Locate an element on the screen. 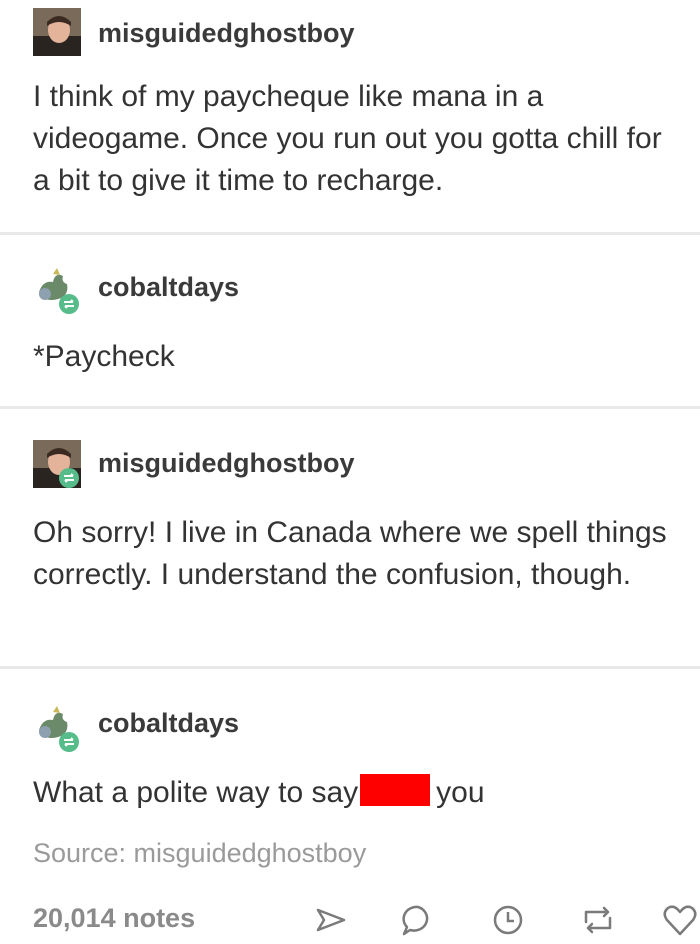 This screenshot has height=944, width=700. post-text: What a polite way to say you is located at coordinates (358, 793).